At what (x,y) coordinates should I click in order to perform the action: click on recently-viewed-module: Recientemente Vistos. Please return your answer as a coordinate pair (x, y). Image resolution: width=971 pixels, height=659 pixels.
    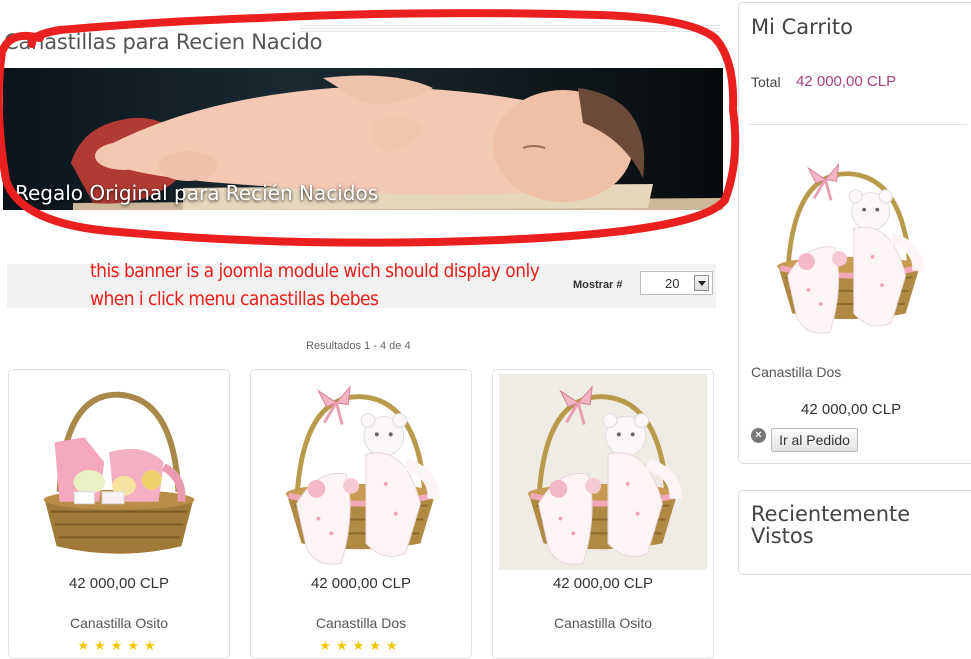
    Looking at the image, I should click on (854, 532).